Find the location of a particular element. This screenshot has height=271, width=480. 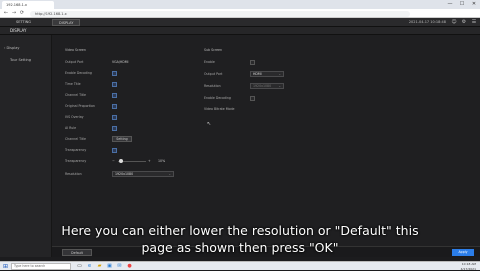

browser-tab: 192.168.1.x is located at coordinates (28, 5).